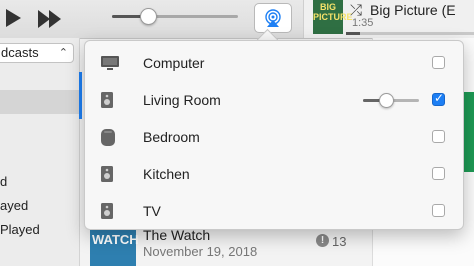  What do you see at coordinates (175, 16) in the screenshot?
I see `volume-slider` at bounding box center [175, 16].